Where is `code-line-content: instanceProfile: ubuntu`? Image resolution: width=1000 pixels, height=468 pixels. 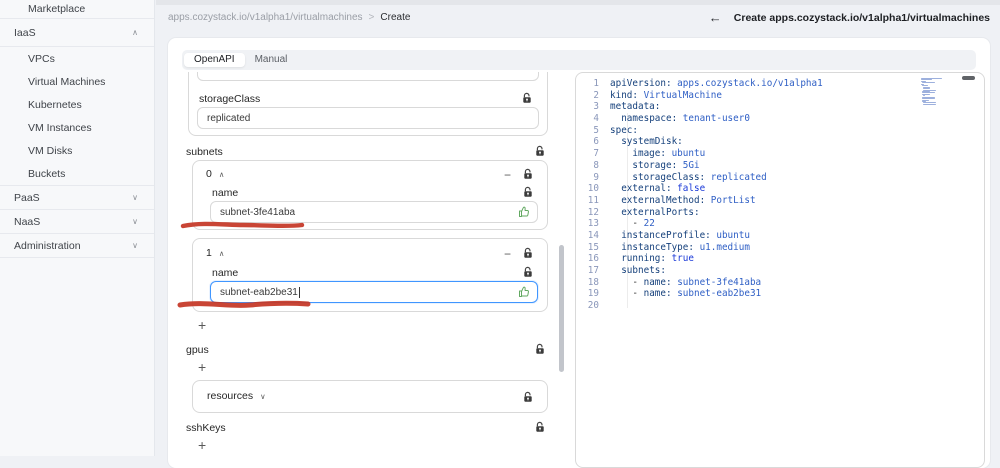 code-line-content: instanceProfile: ubuntu is located at coordinates (680, 236).